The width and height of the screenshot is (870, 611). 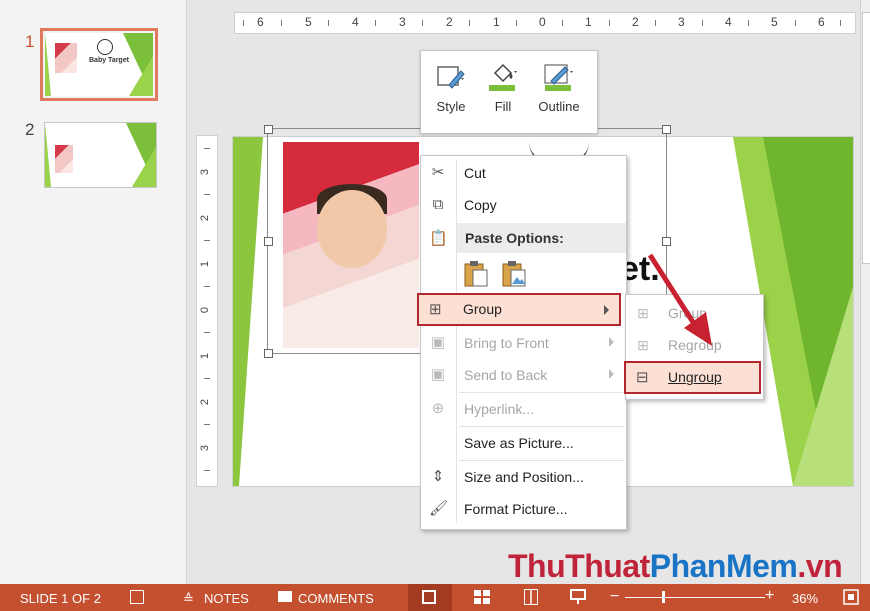 What do you see at coordinates (438, 476) in the screenshot?
I see `size-position-icon: ⇕` at bounding box center [438, 476].